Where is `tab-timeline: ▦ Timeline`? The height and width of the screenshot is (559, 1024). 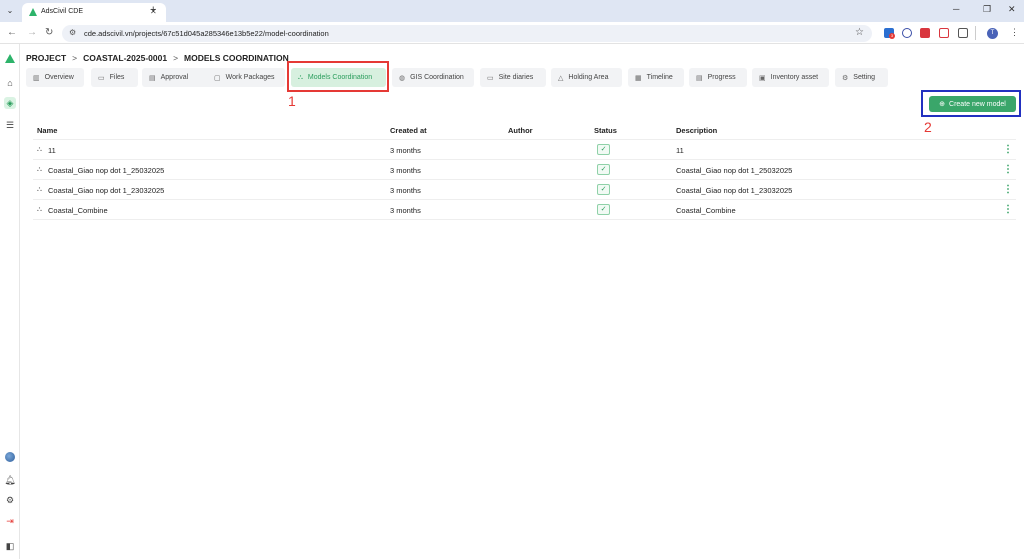 tab-timeline: ▦ Timeline is located at coordinates (656, 77).